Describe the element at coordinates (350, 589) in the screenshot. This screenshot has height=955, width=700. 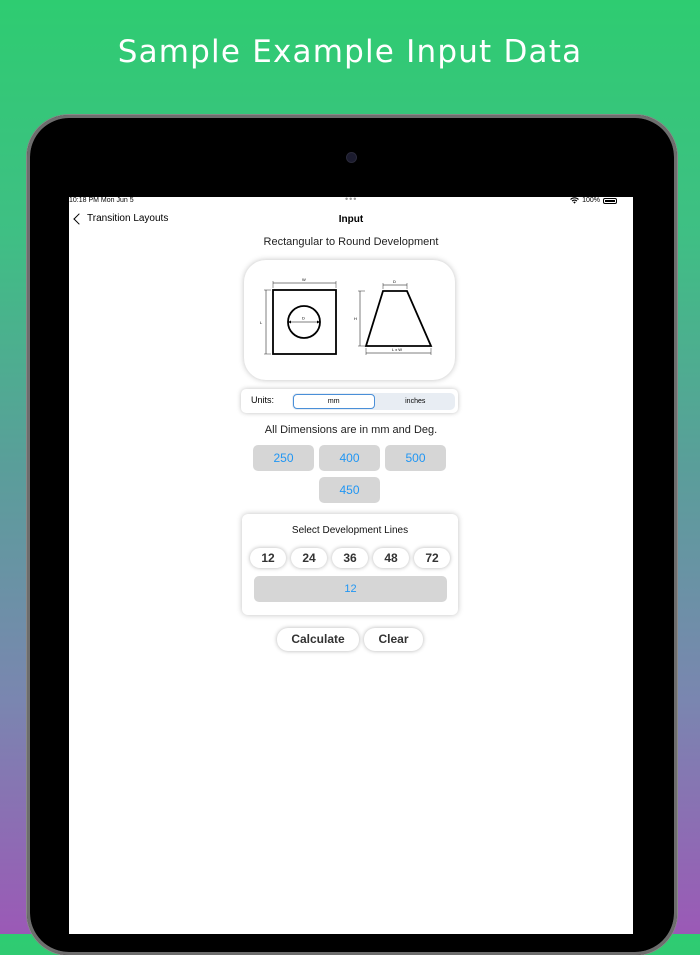
I see `development-lines-input: 12` at that location.